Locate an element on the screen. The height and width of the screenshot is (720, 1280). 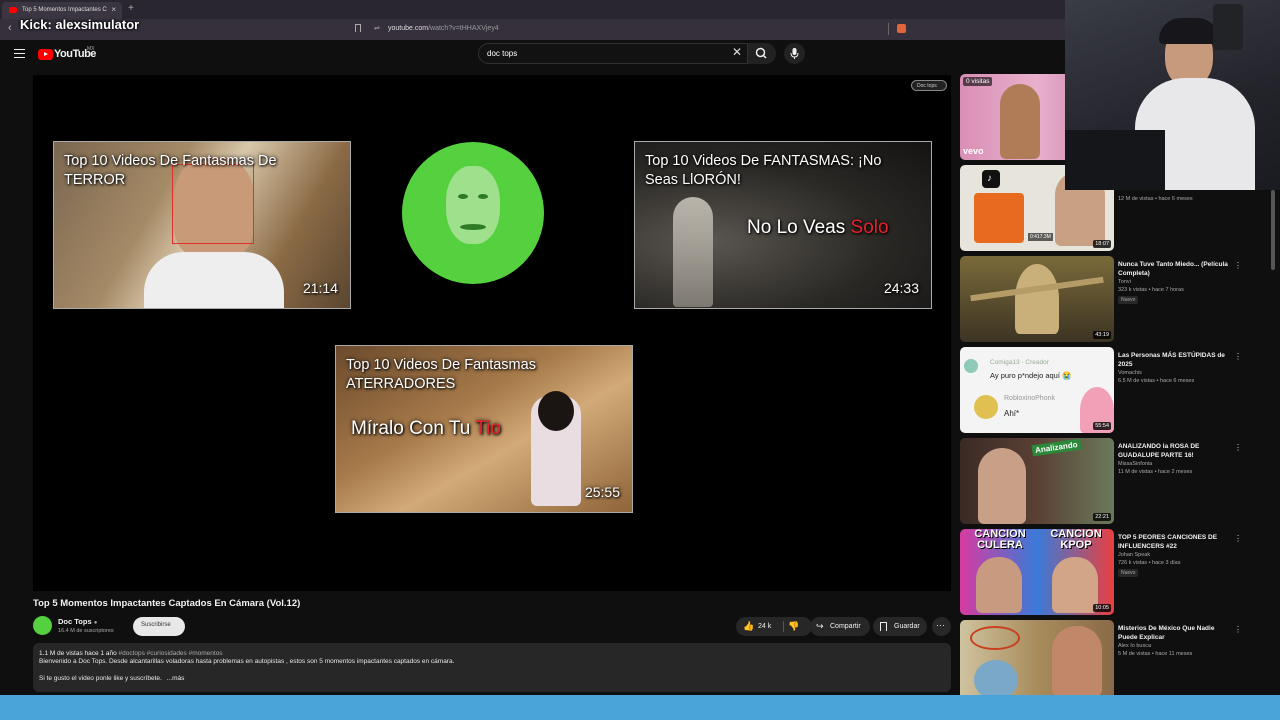
back-icon: ‹ is located at coordinates (10, 28).